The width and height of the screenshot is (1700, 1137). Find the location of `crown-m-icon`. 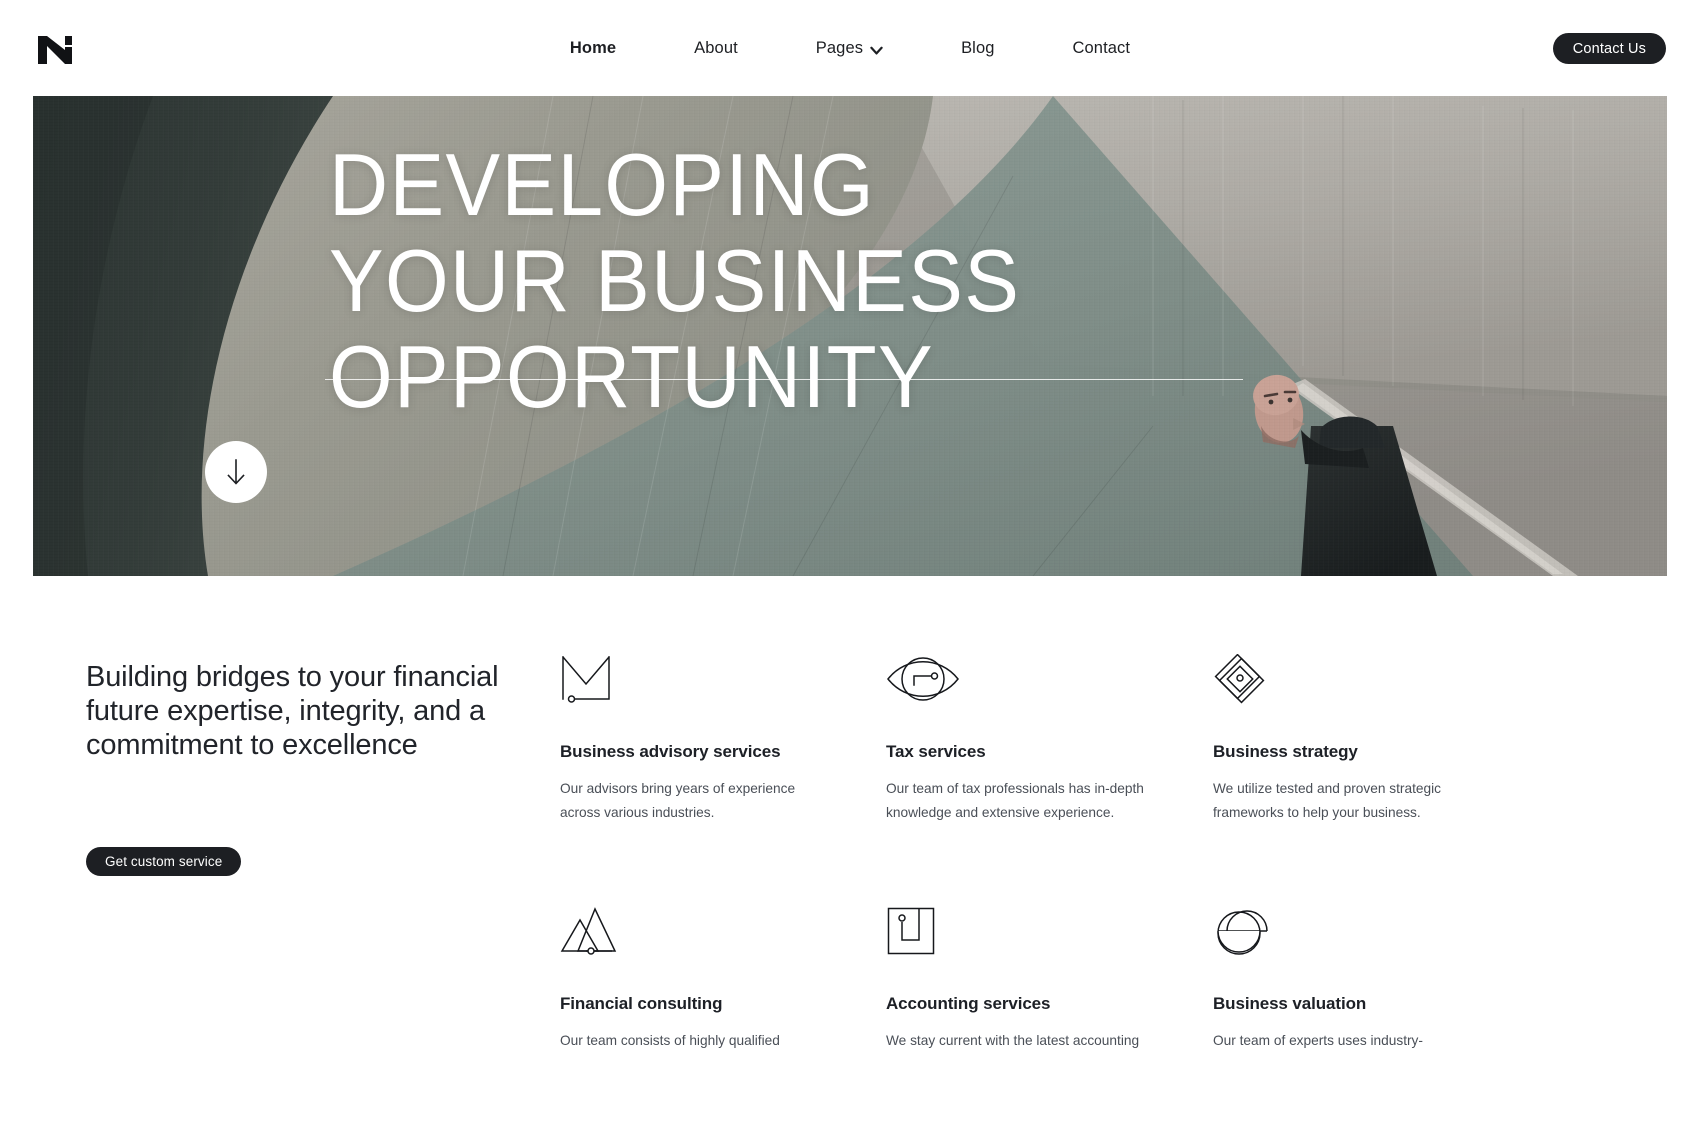

crown-m-icon is located at coordinates (710, 683).